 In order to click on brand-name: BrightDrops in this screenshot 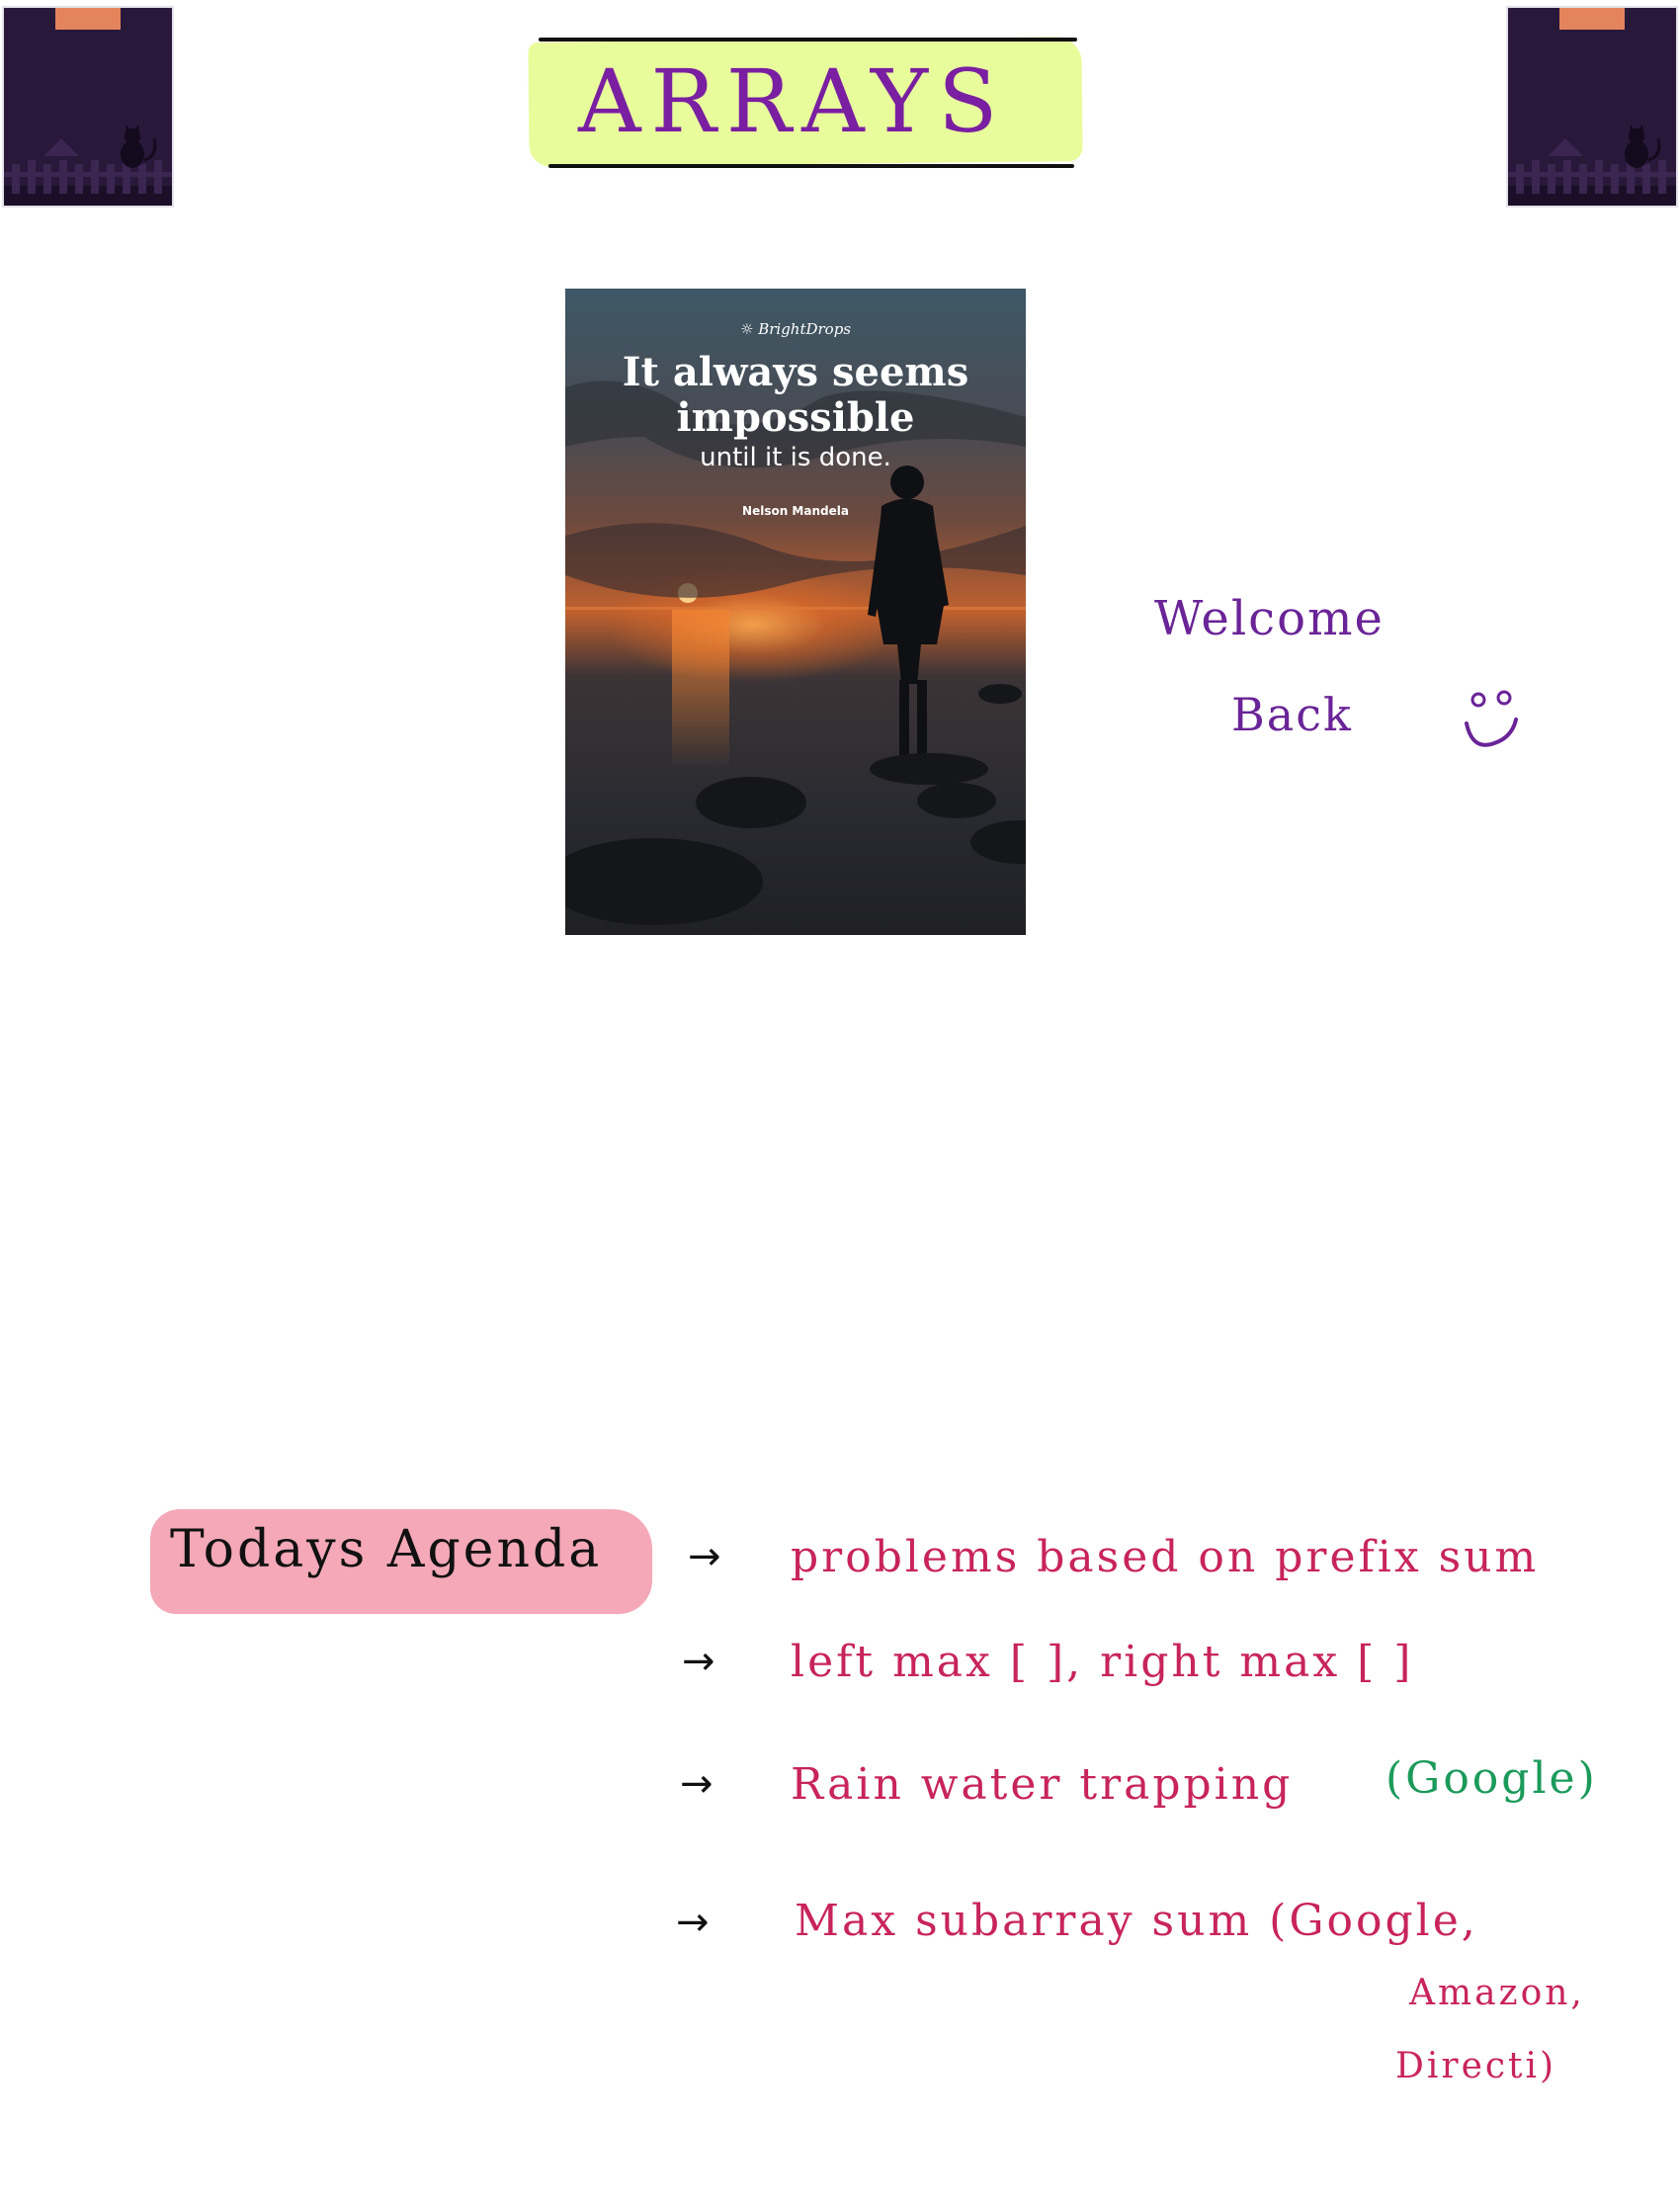, I will do `click(805, 329)`.